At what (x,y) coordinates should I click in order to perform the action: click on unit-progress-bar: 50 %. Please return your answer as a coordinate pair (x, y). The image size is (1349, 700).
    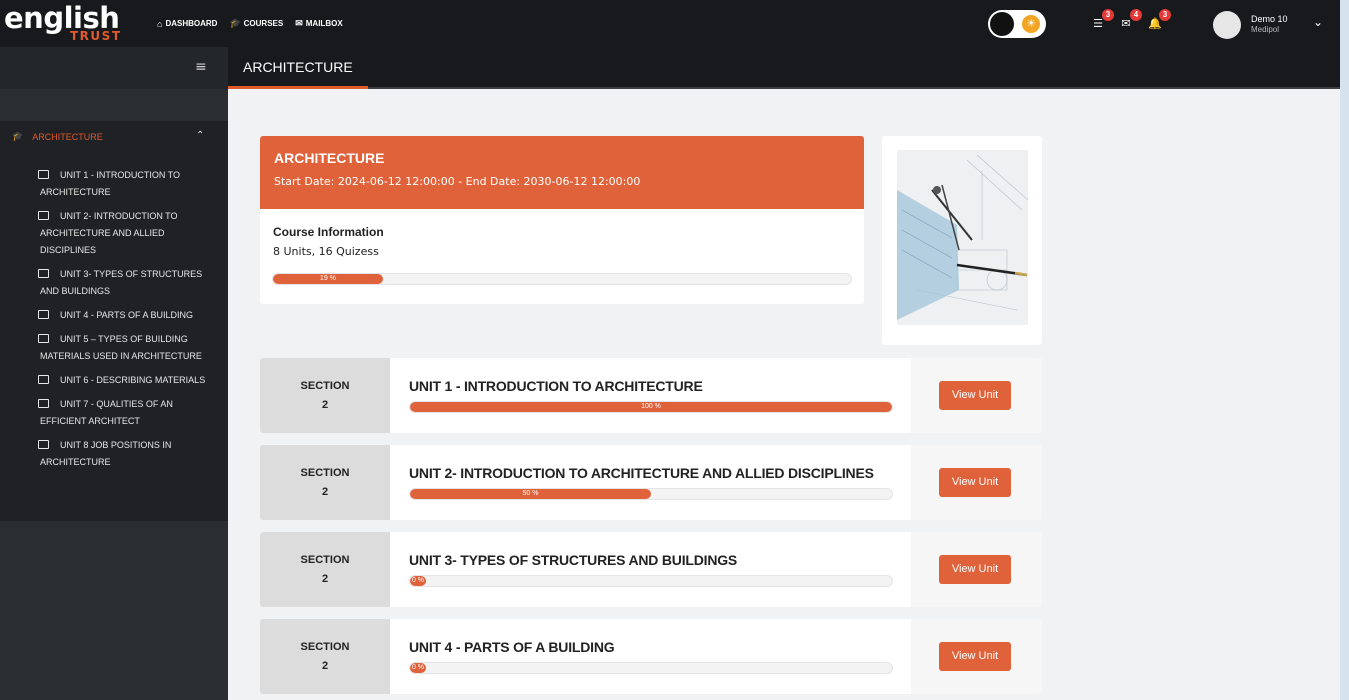
    Looking at the image, I should click on (651, 494).